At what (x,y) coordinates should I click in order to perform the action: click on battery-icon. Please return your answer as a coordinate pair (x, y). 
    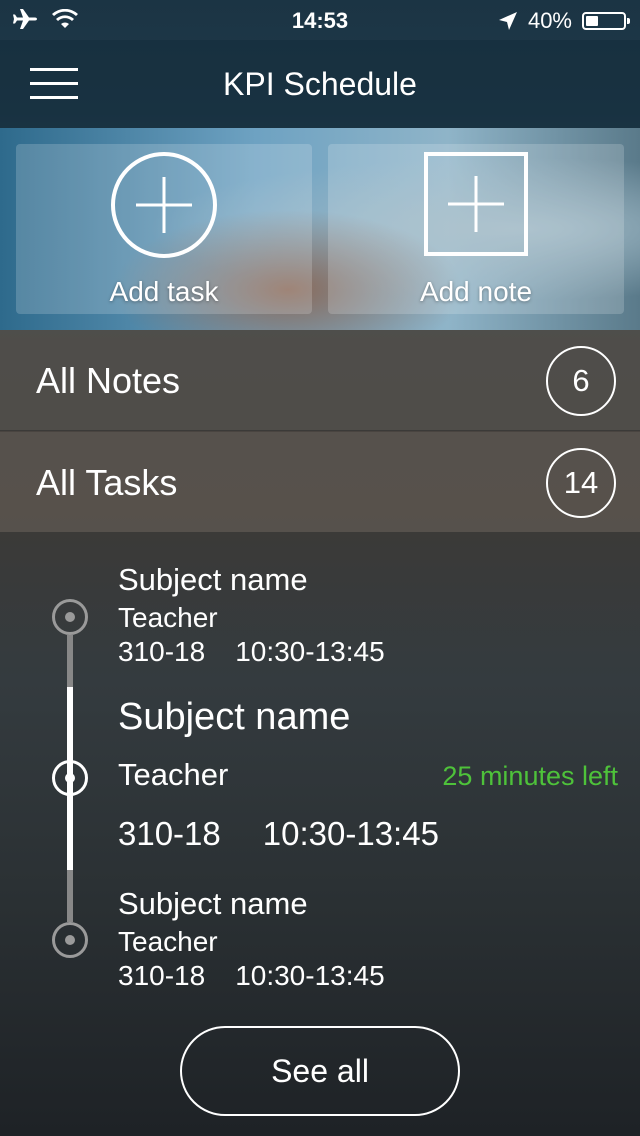
    Looking at the image, I should click on (606, 21).